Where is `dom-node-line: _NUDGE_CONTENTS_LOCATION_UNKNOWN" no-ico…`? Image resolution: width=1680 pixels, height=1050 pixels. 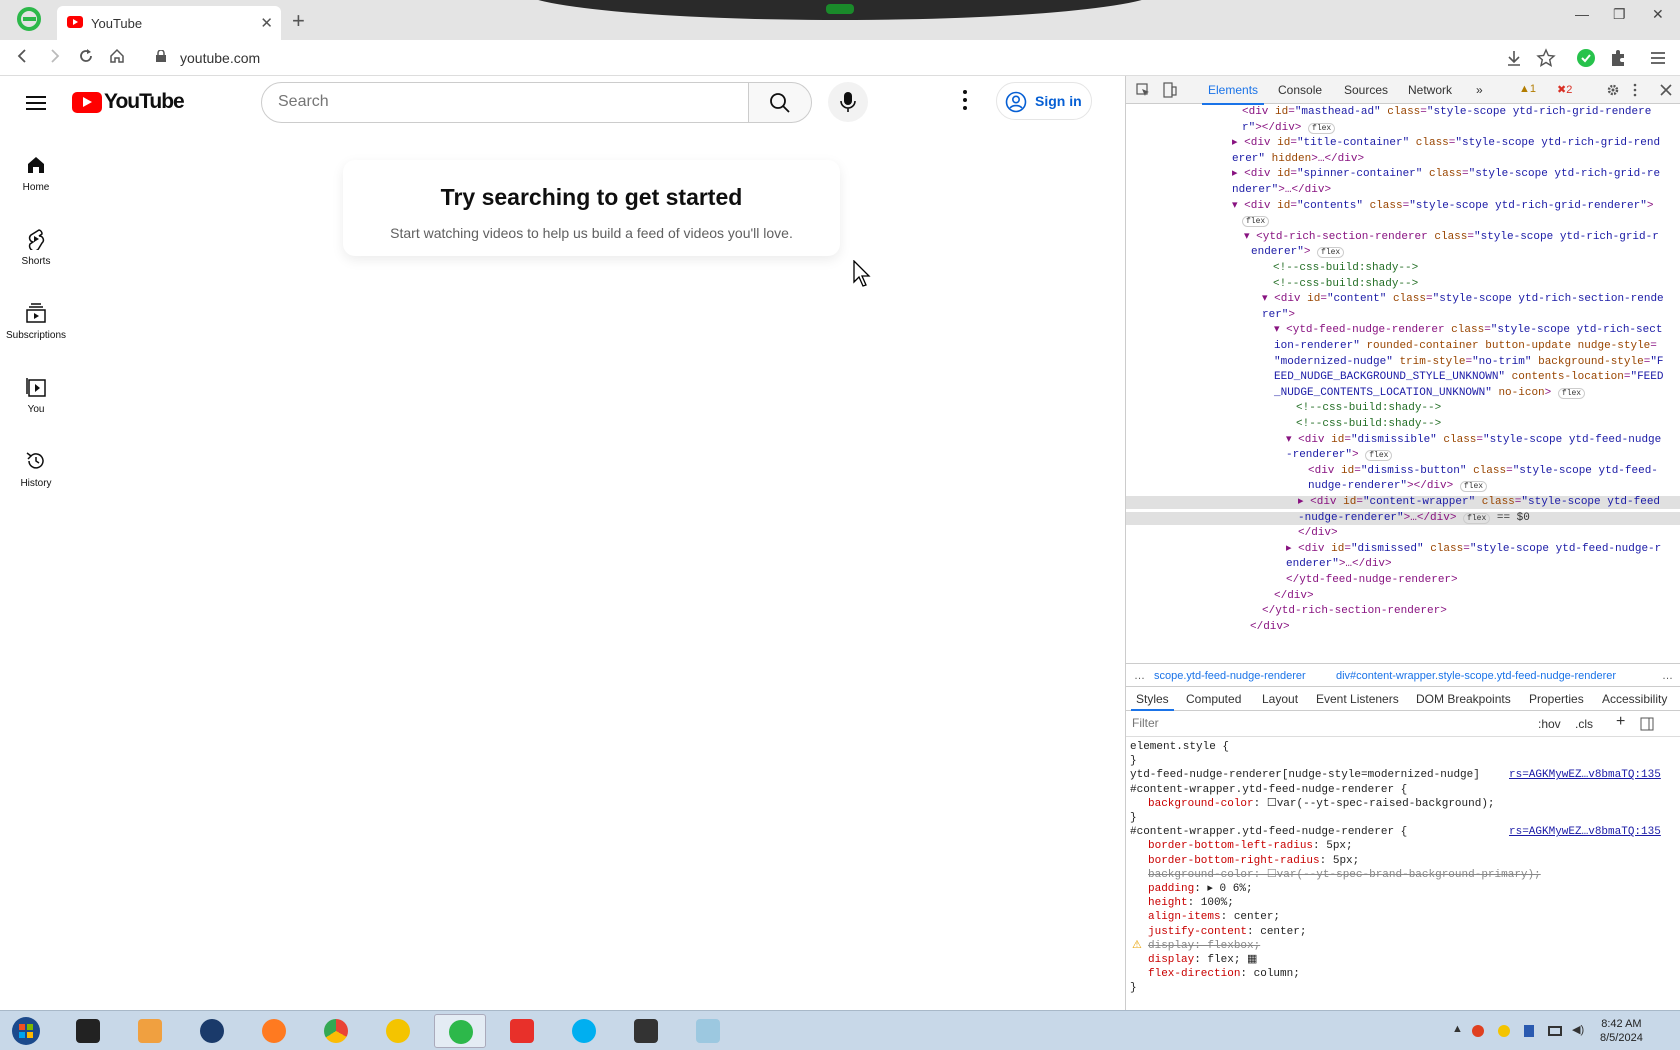
dom-node-line: _NUDGE_CONTENTS_LOCATION_UNKNOWN" no-ico… is located at coordinates (1403, 393).